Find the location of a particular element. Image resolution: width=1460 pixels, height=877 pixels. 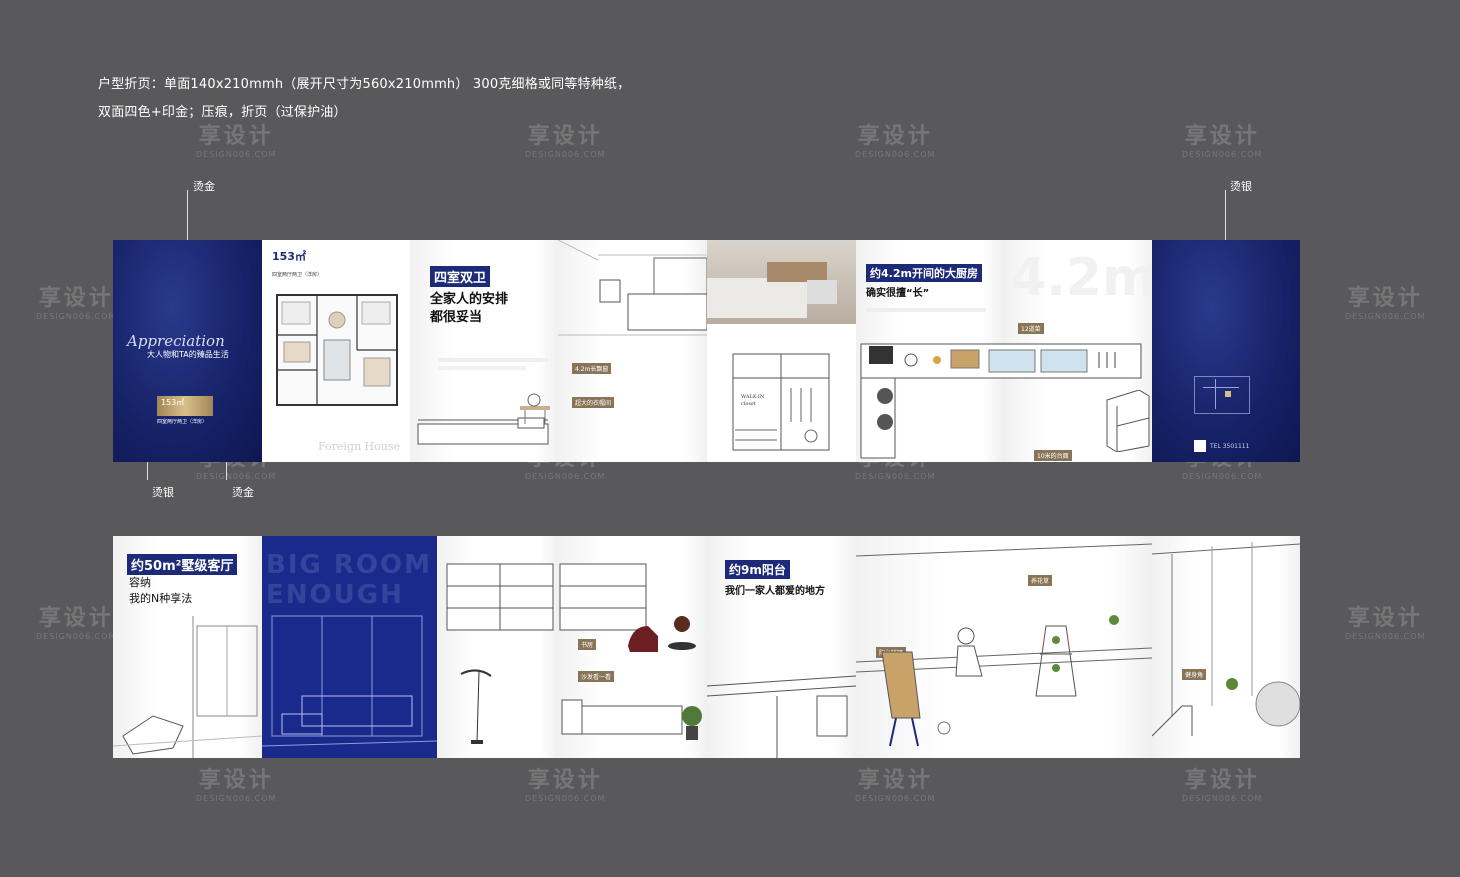

cover-badge: 153㎡ is located at coordinates (185, 406).